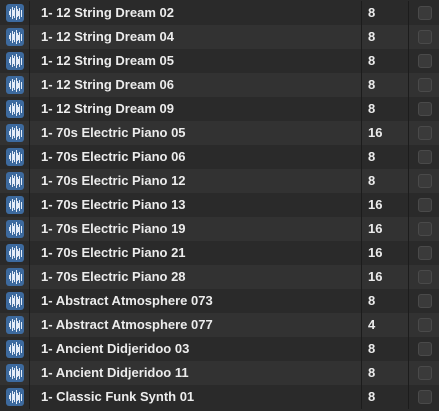  I want to click on list-item: 1- 70s Electric Piano 12 8, so click(219, 181).